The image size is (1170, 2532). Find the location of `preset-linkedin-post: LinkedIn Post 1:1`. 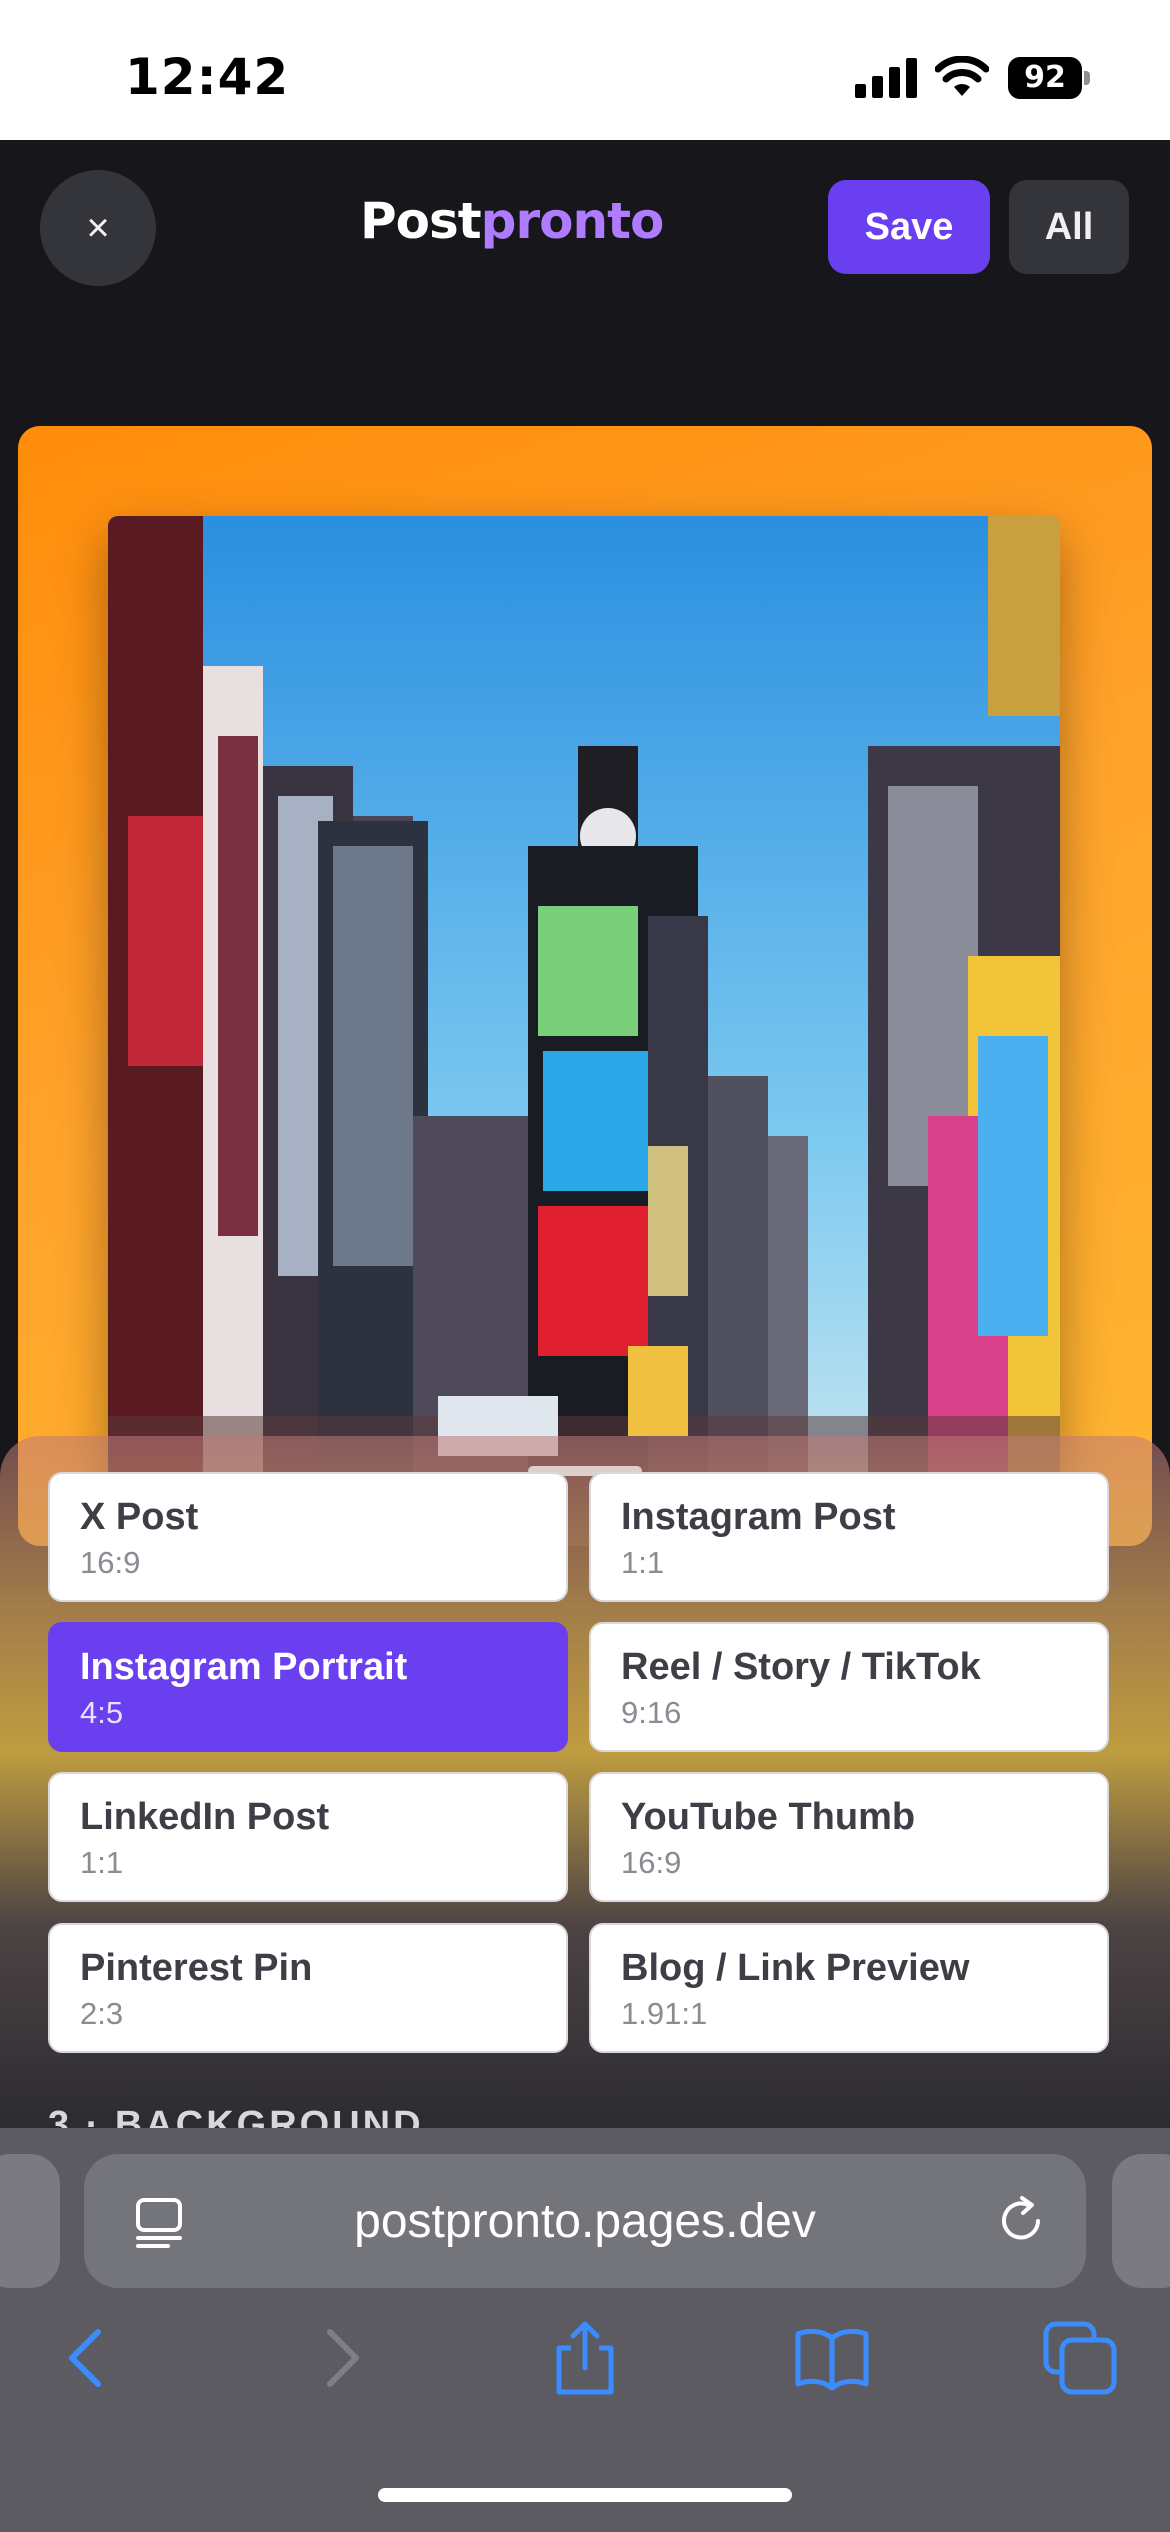

preset-linkedin-post: LinkedIn Post 1:1 is located at coordinates (308, 1837).